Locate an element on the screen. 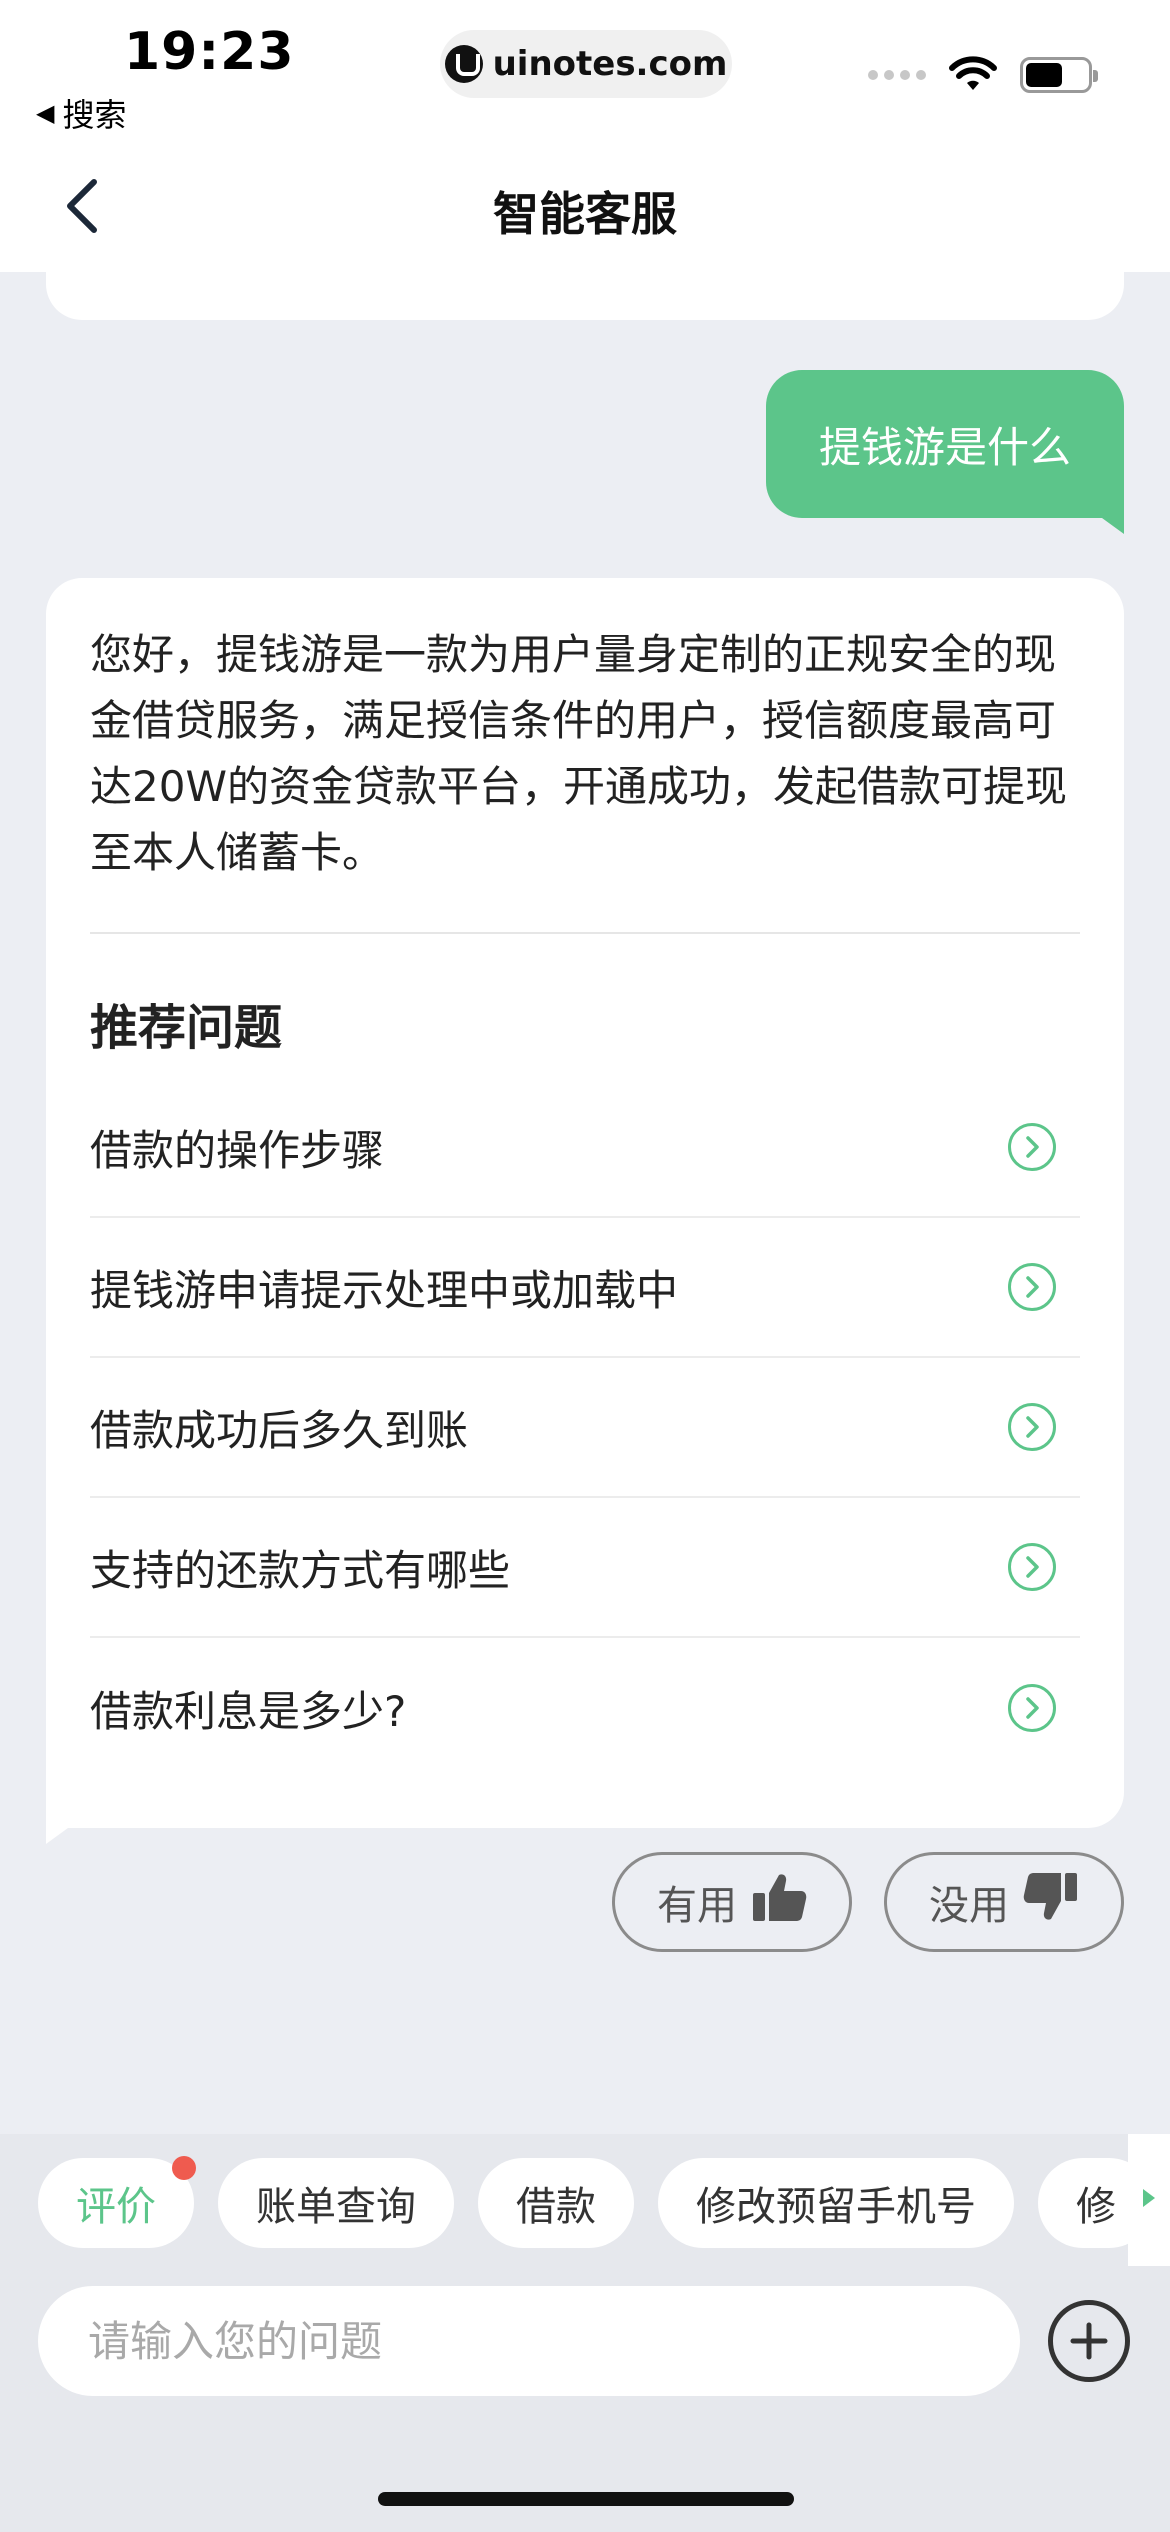 This screenshot has height=2532, width=1170. recommend-item-label: 借款的操作步骤 is located at coordinates (237, 1150).